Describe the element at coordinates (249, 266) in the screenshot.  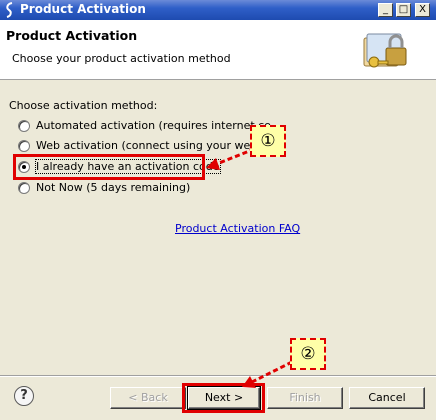
I see `annotation-arrows` at that location.